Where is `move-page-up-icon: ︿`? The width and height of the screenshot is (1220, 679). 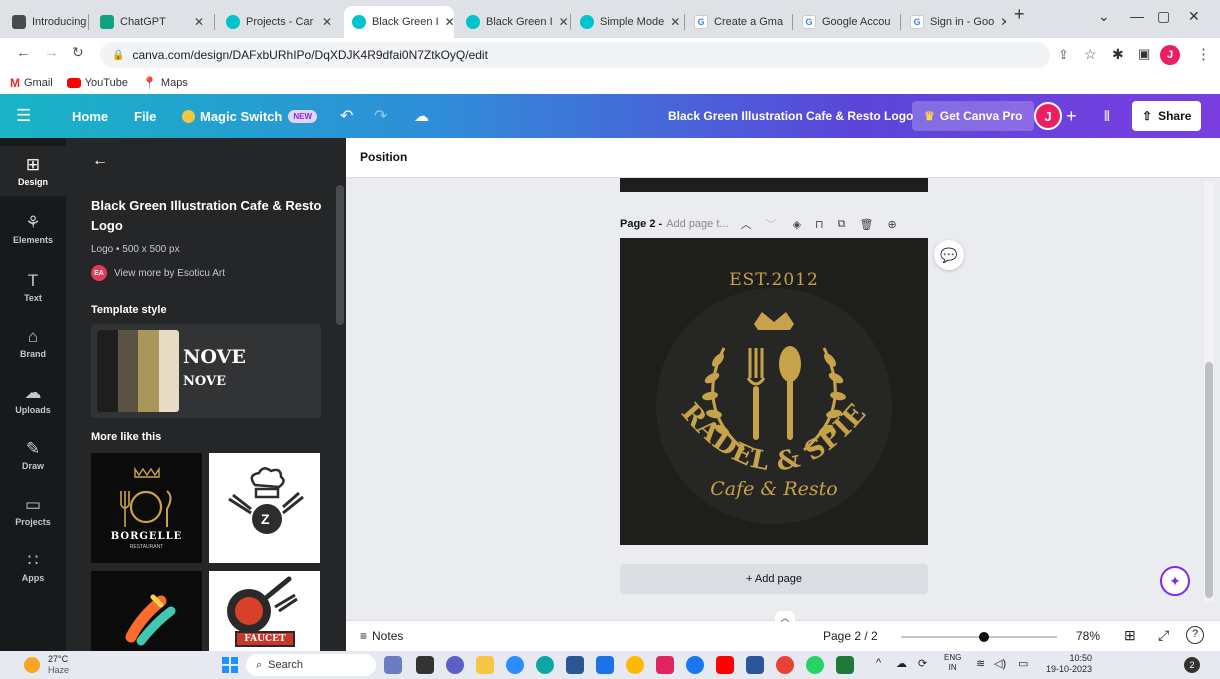
move-page-up-icon: ︿ is located at coordinates (746, 224).